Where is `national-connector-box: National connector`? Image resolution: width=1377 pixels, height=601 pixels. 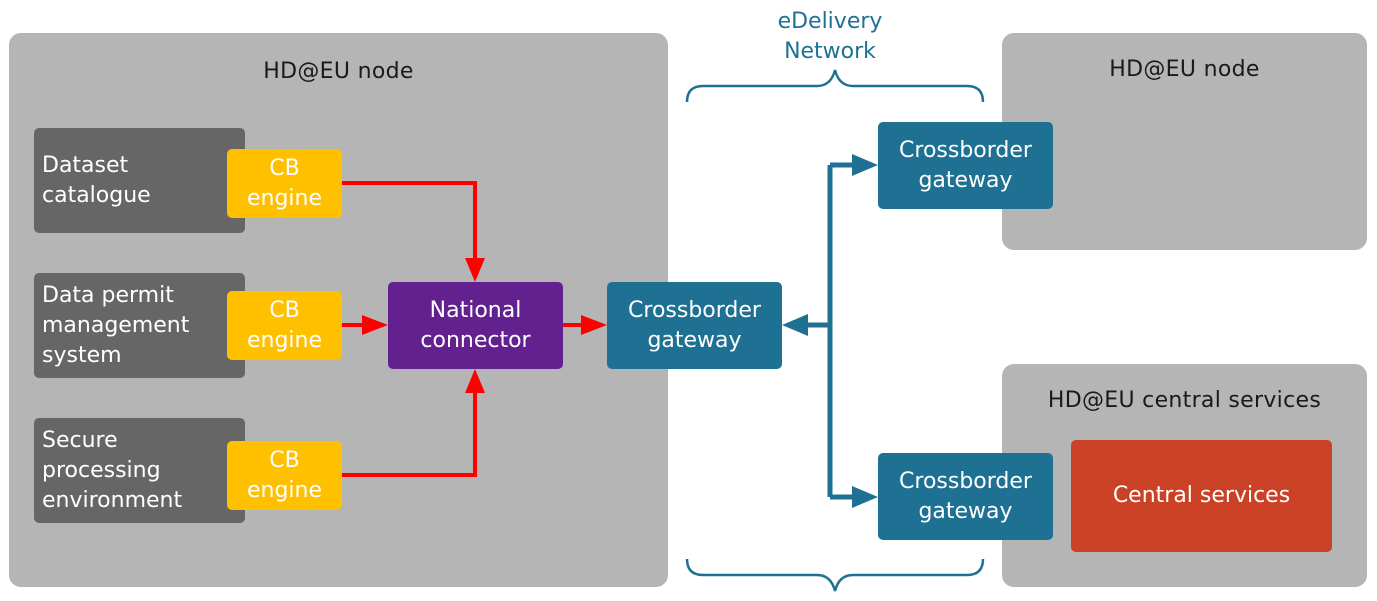
national-connector-box: National connector is located at coordinates (475, 325).